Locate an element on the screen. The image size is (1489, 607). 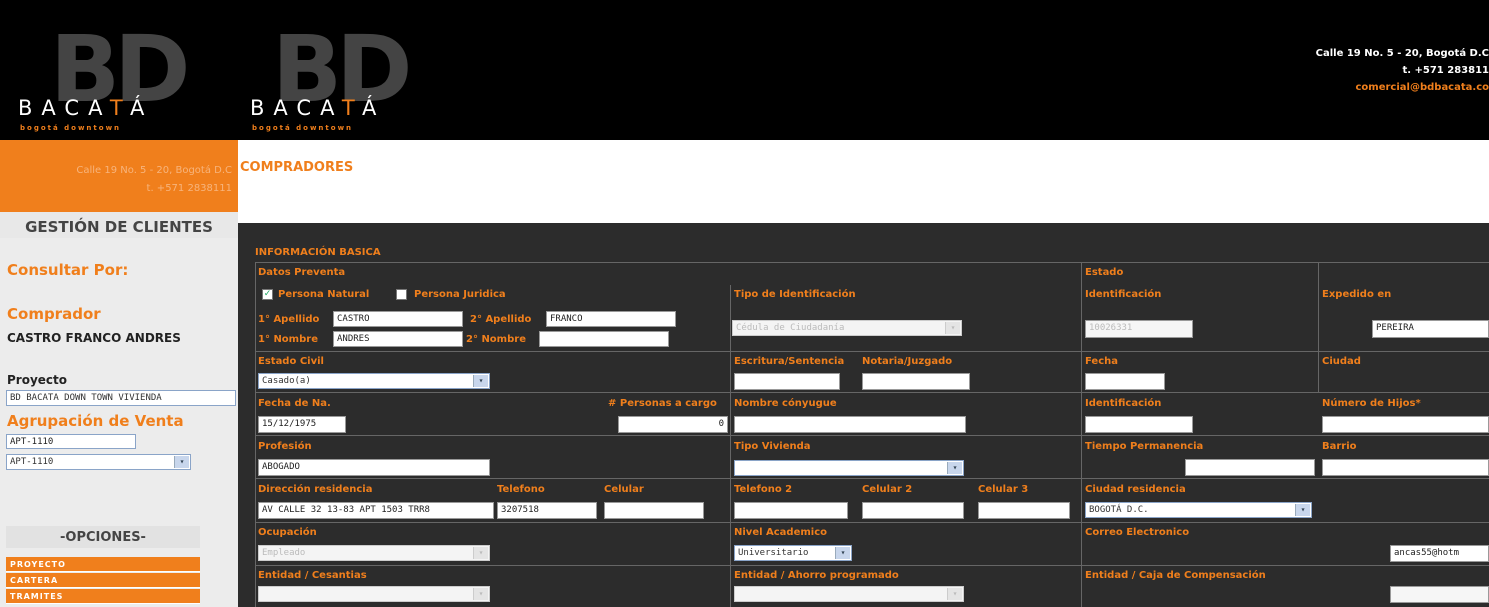
fecha-nacimiento-label: Fecha de Na. is located at coordinates (294, 403).